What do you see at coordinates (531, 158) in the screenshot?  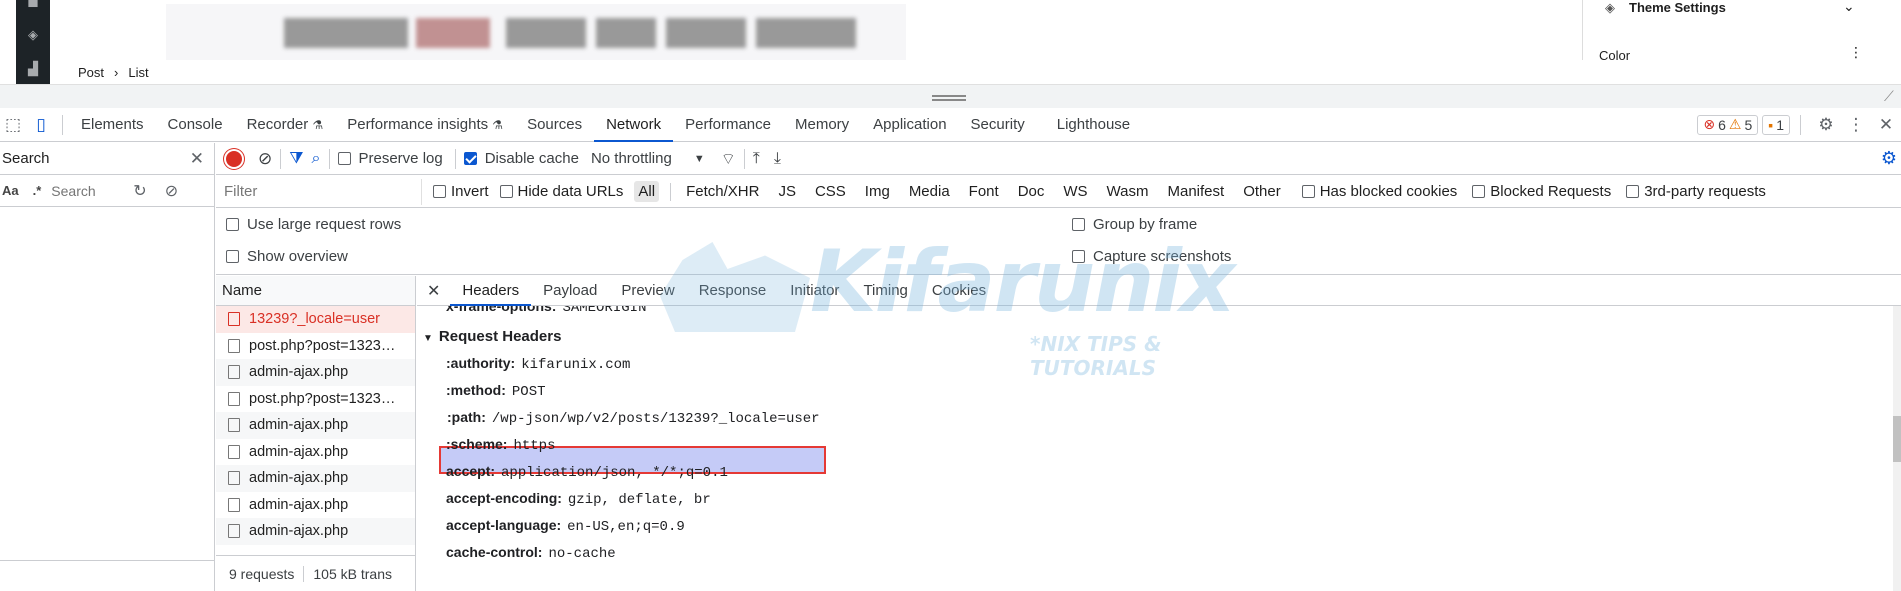 I see `disable-cache-label: Disable cache` at bounding box center [531, 158].